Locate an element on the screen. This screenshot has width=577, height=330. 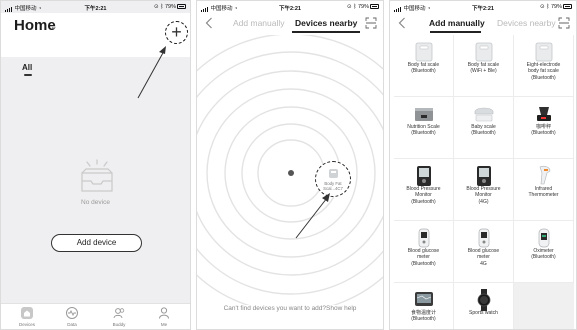
device-type-label: Nutrition Scale (Bluetooth) is located at coordinates (423, 130).